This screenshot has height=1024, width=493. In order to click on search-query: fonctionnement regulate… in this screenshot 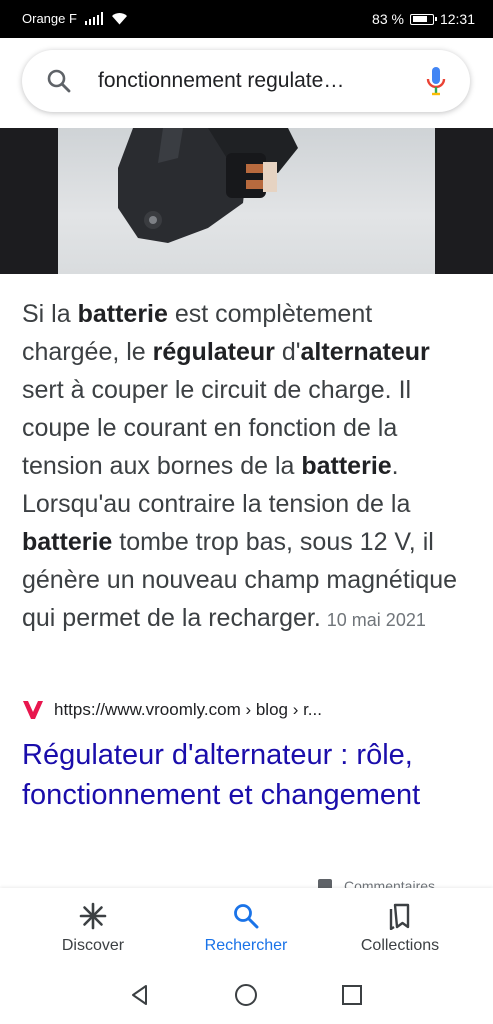, I will do `click(248, 81)`.